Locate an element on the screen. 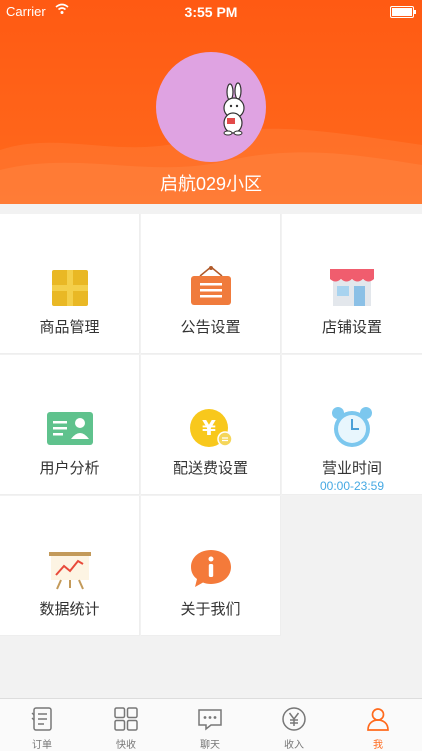  menu-product-management: 商品管理 is located at coordinates (70, 284).